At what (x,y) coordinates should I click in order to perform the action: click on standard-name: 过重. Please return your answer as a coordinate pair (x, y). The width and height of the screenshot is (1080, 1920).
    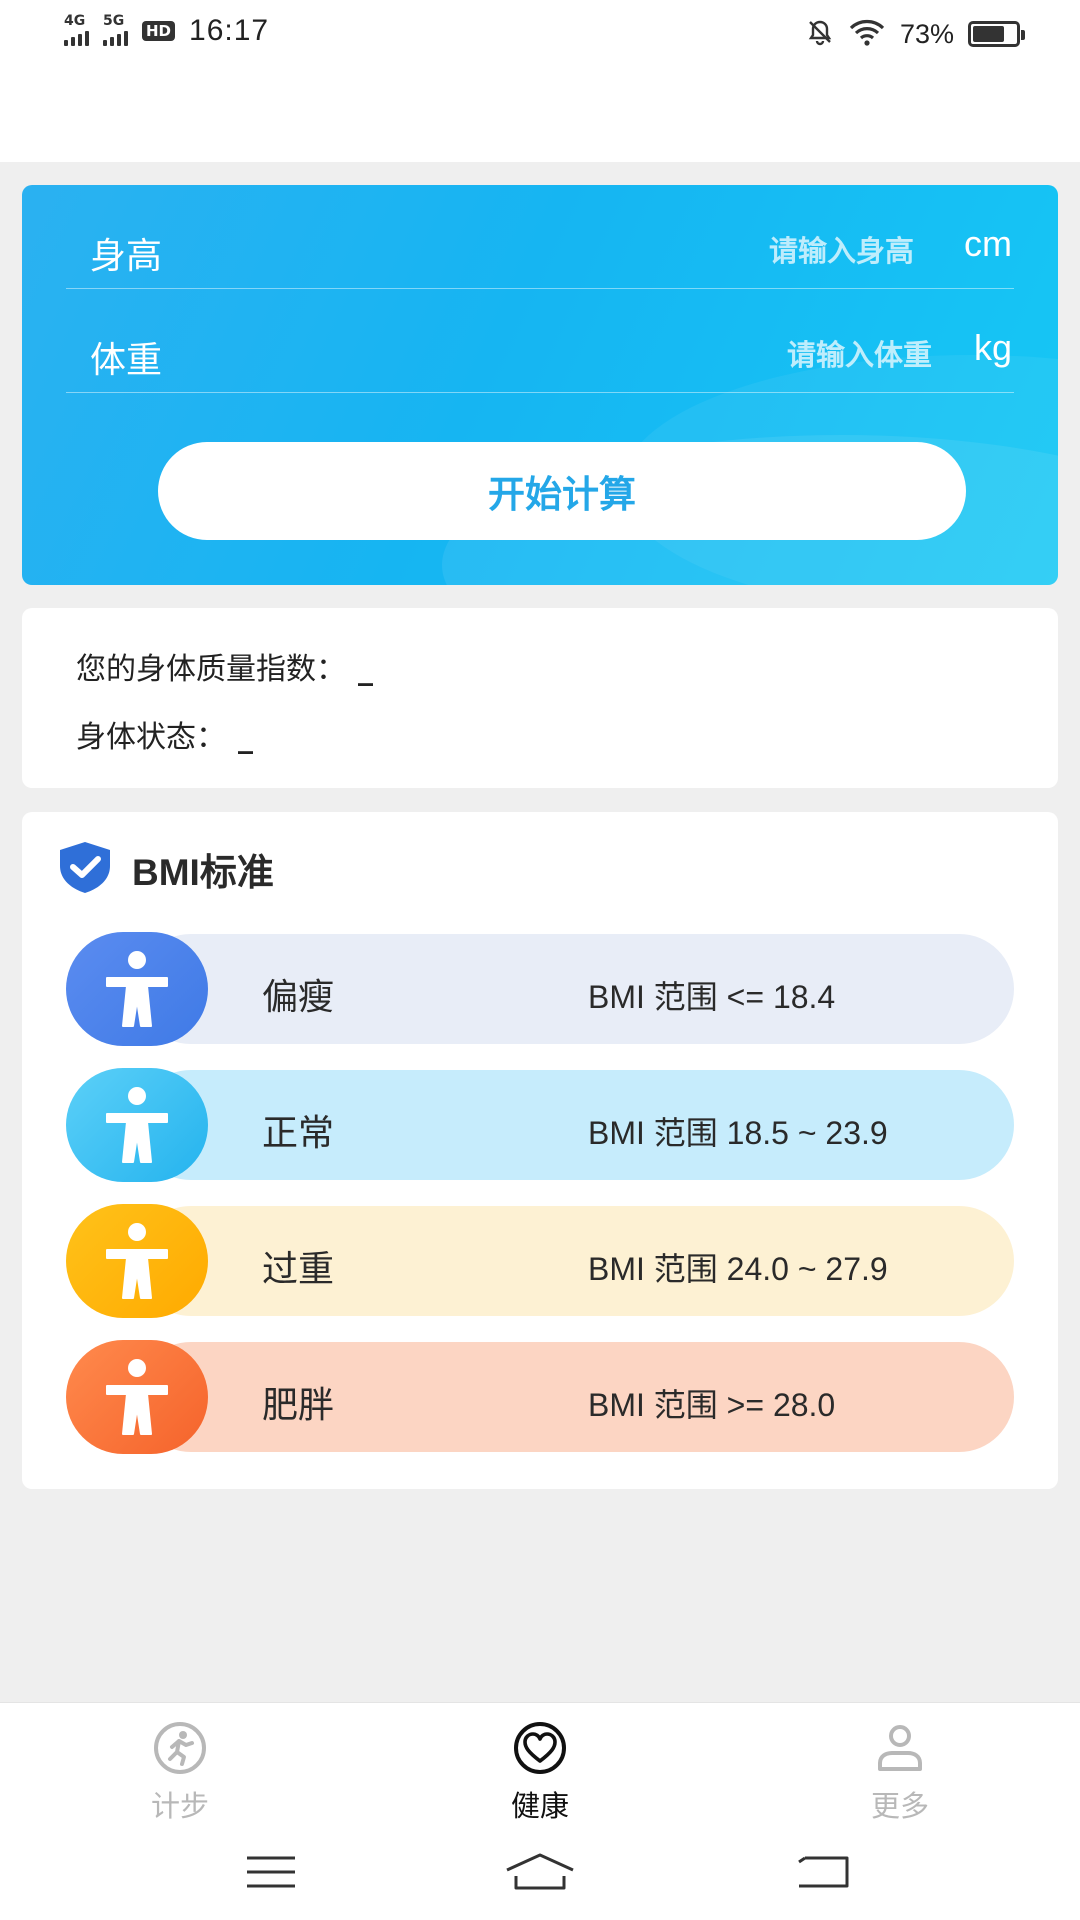
    Looking at the image, I should click on (298, 1269).